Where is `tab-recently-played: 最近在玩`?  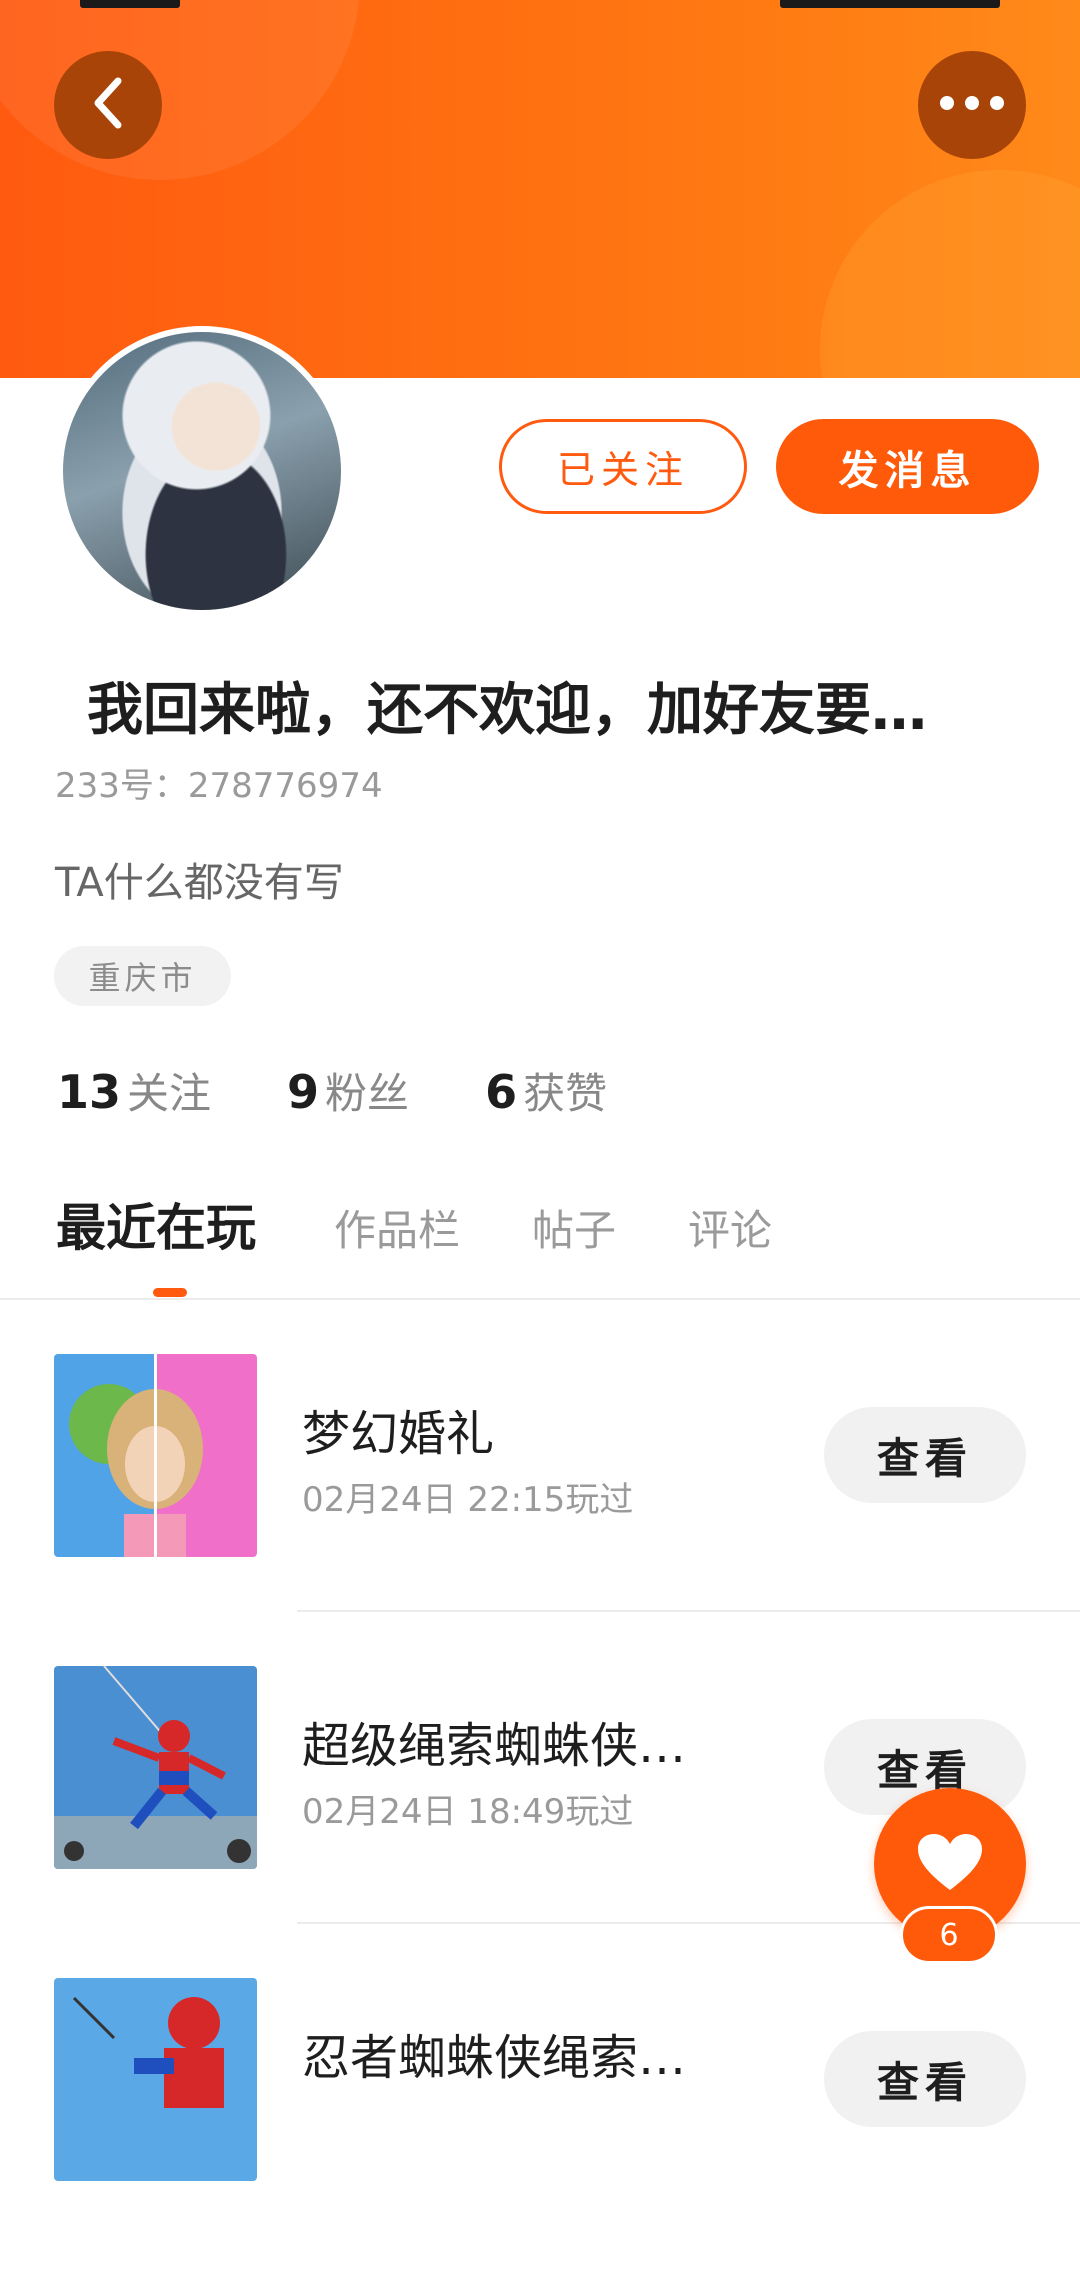
tab-recently-played: 最近在玩 is located at coordinates (156, 1224).